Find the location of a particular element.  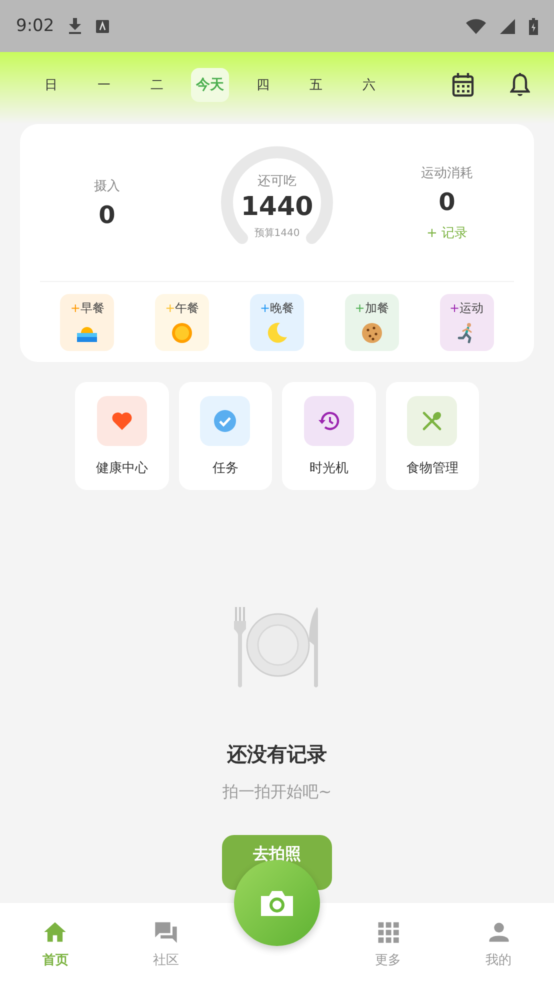

empty-title: 还没有记录 is located at coordinates (277, 754).